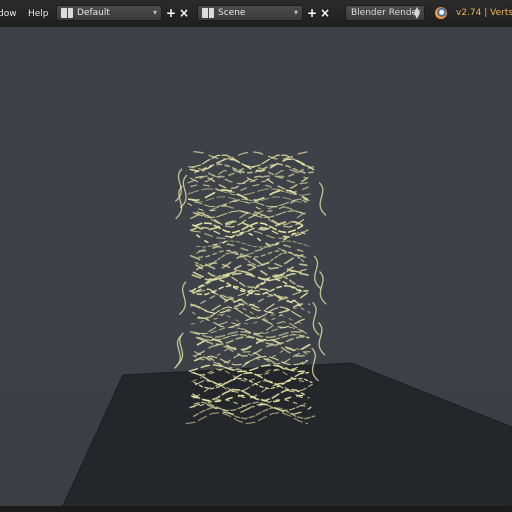  I want to click on screen-layout-selector: ▾ Default, so click(109, 13).